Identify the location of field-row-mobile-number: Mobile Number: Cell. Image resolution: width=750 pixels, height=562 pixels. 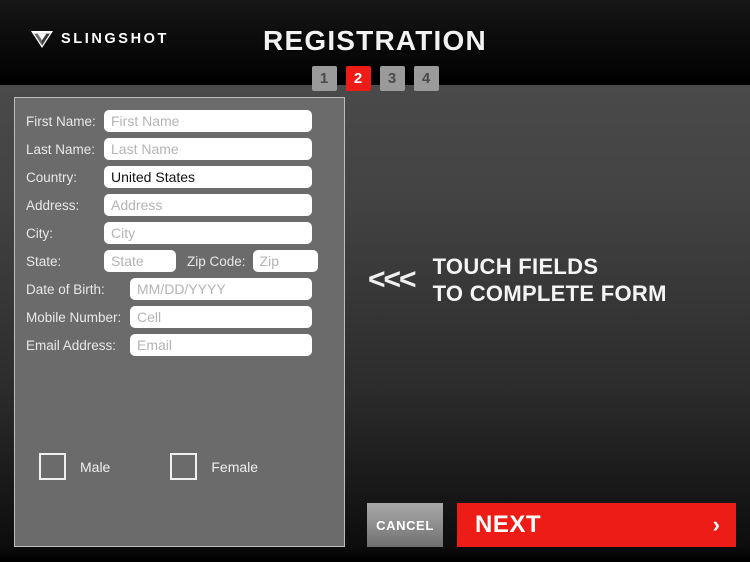
(169, 317).